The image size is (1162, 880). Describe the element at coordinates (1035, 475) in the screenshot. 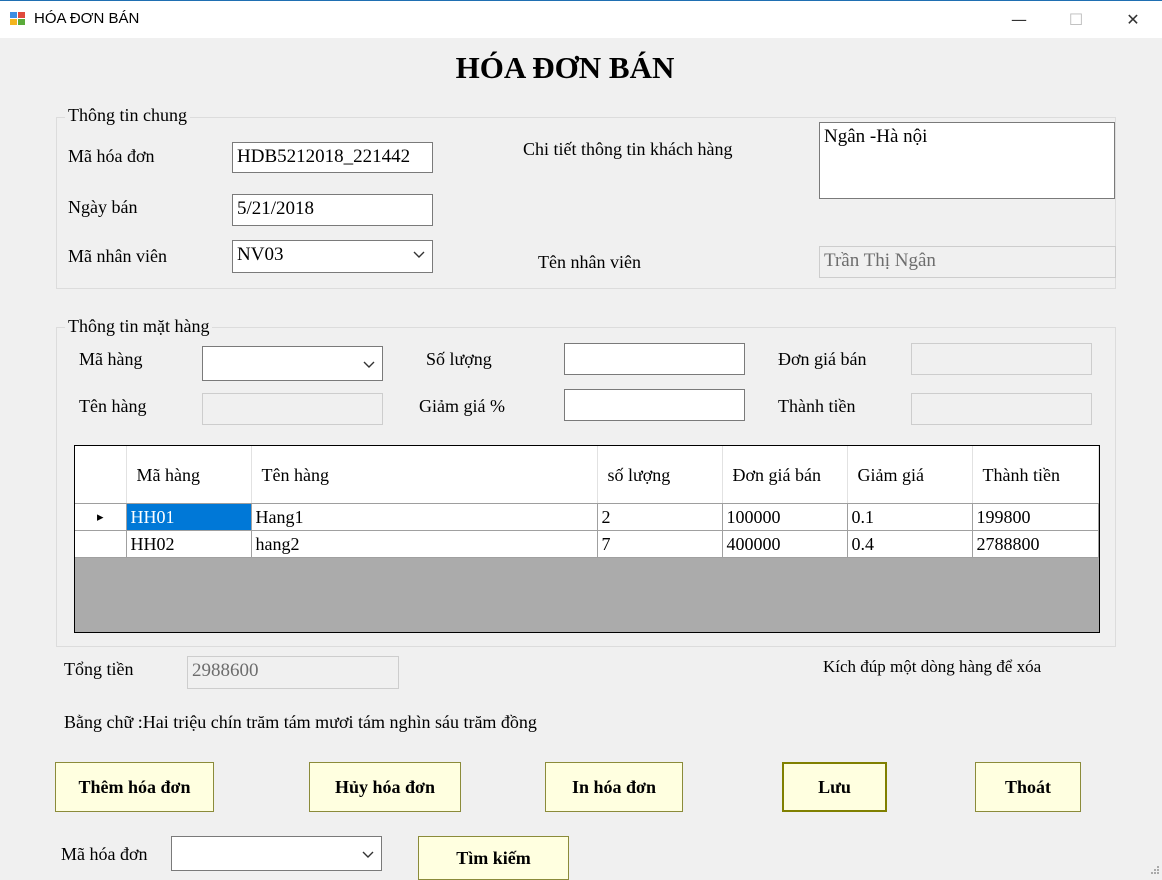

I see `column-header: Thành tiền` at that location.